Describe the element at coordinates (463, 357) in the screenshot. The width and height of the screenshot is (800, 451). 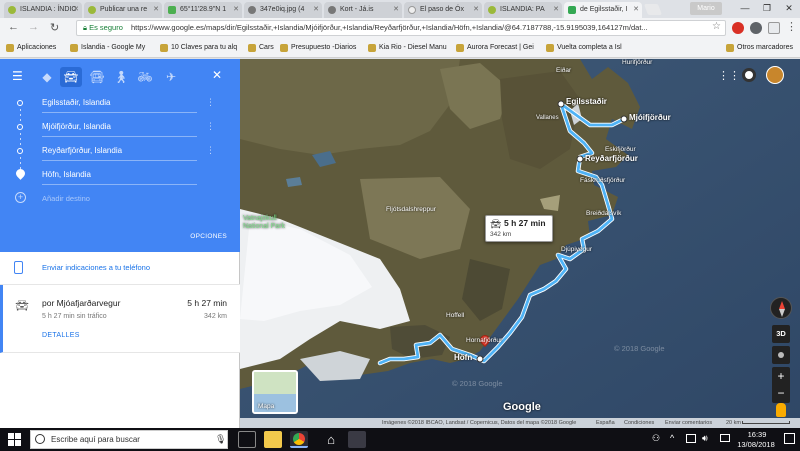
I see `place-label-hofn: Höfn` at that location.